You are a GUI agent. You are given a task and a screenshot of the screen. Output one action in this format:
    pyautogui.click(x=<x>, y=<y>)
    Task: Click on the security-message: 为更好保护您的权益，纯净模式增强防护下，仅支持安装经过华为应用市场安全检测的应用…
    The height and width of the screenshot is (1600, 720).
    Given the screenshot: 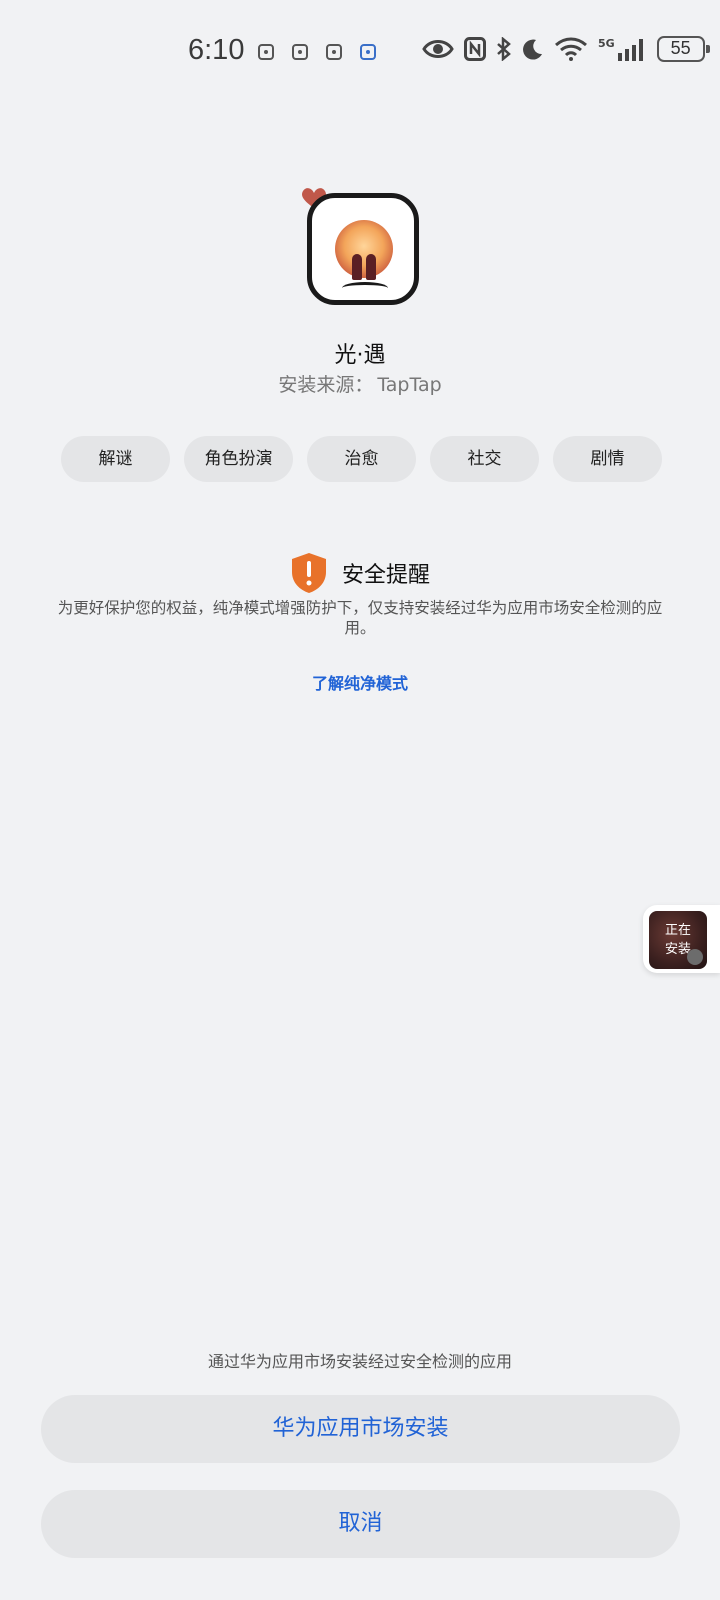 What is the action you would take?
    pyautogui.click(x=360, y=618)
    